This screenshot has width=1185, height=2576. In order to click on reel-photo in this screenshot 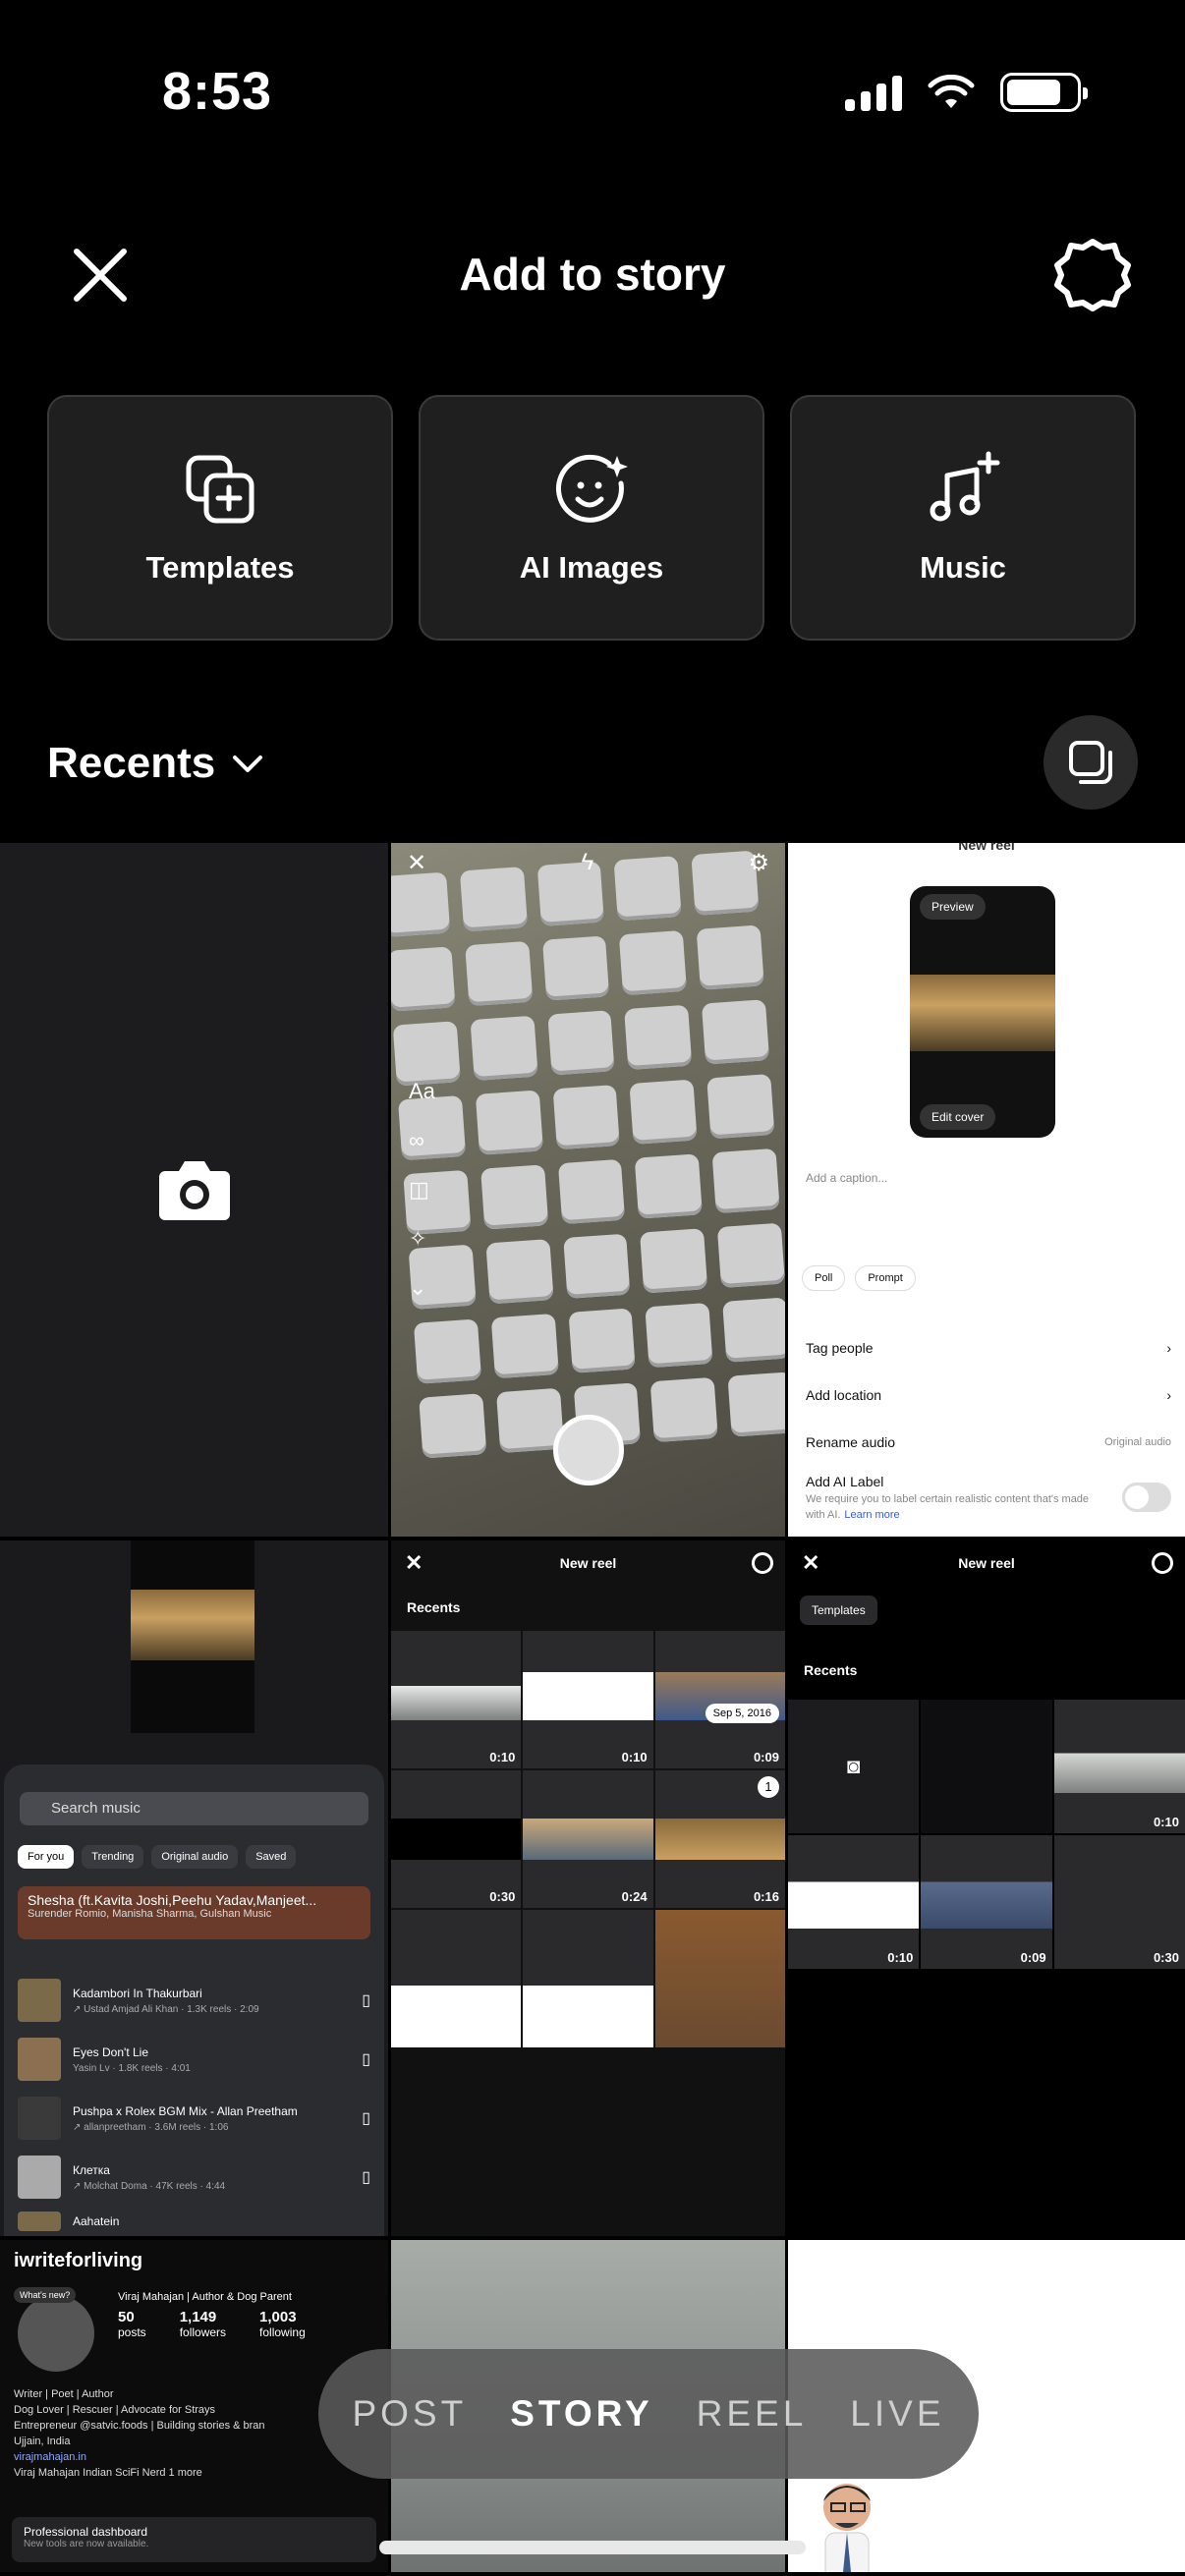, I will do `click(983, 1013)`.